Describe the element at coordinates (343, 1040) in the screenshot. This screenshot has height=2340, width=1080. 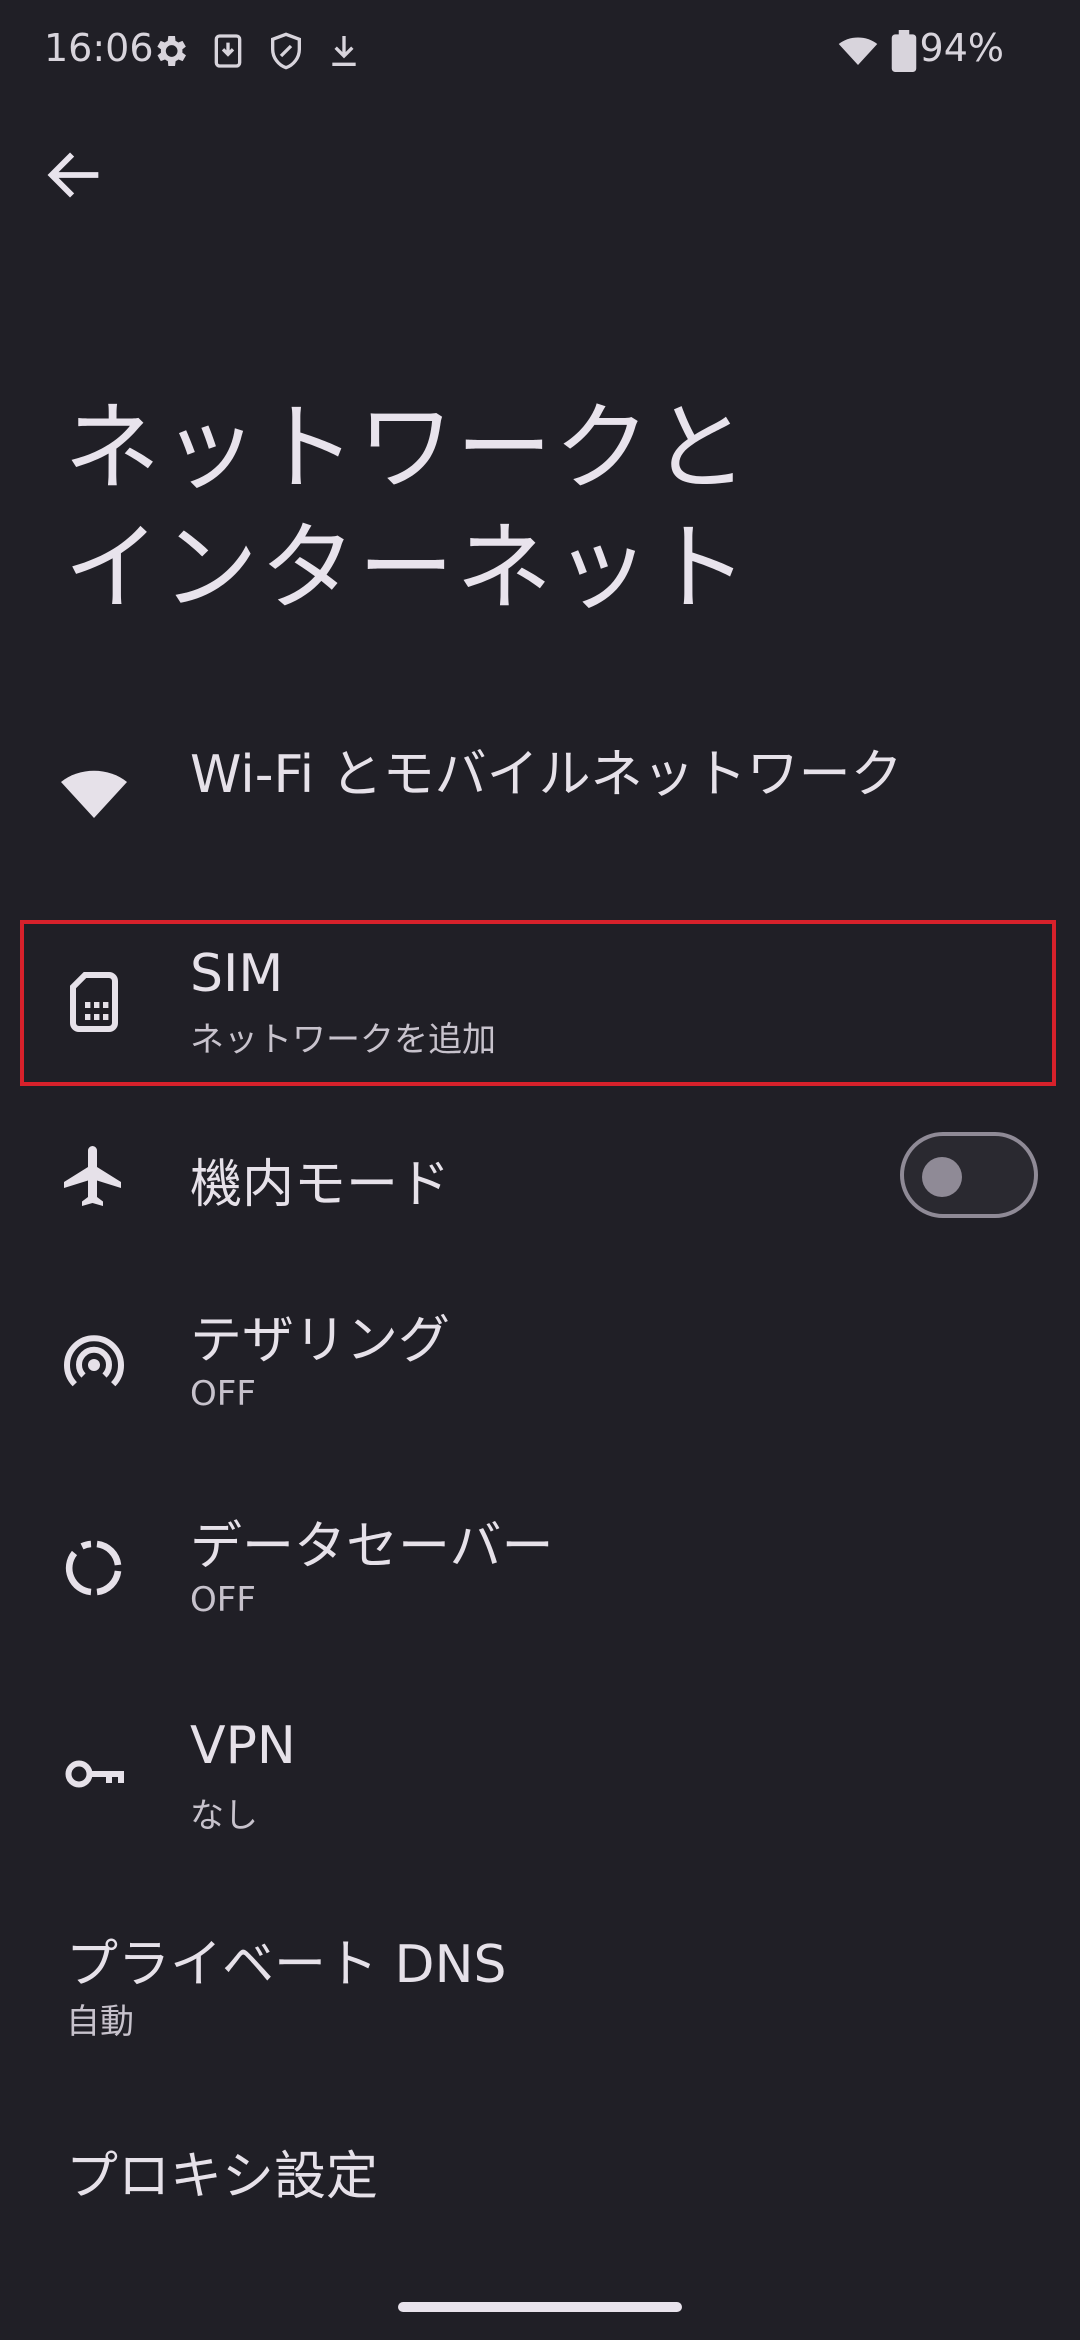
I see `row-subtitle: ネットワークを追加` at that location.